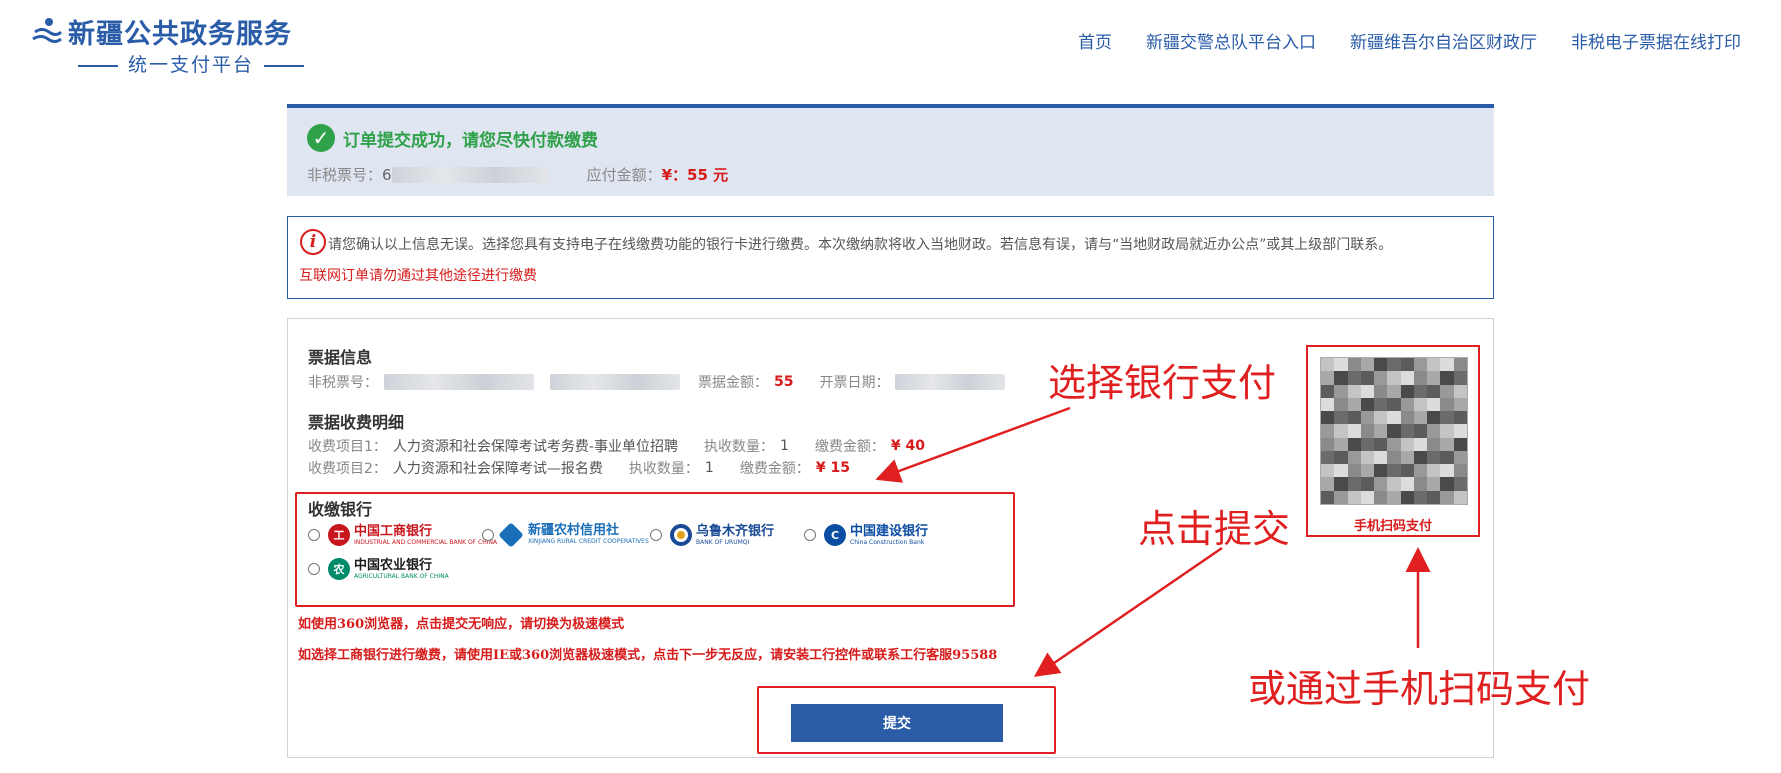  Describe the element at coordinates (973, 444) in the screenshot. I see `arrow-to-banks` at that location.